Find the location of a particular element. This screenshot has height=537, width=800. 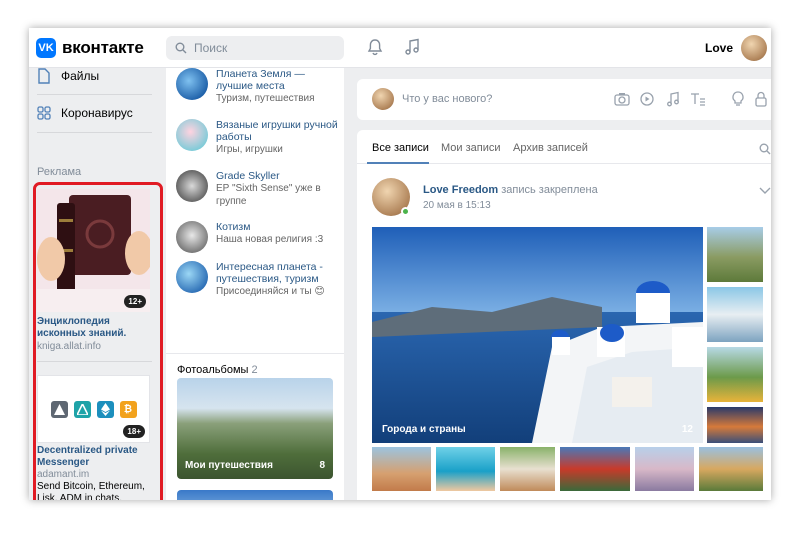

wall-tabs: Все записи Мои записи Архив записей is located at coordinates (564, 147).